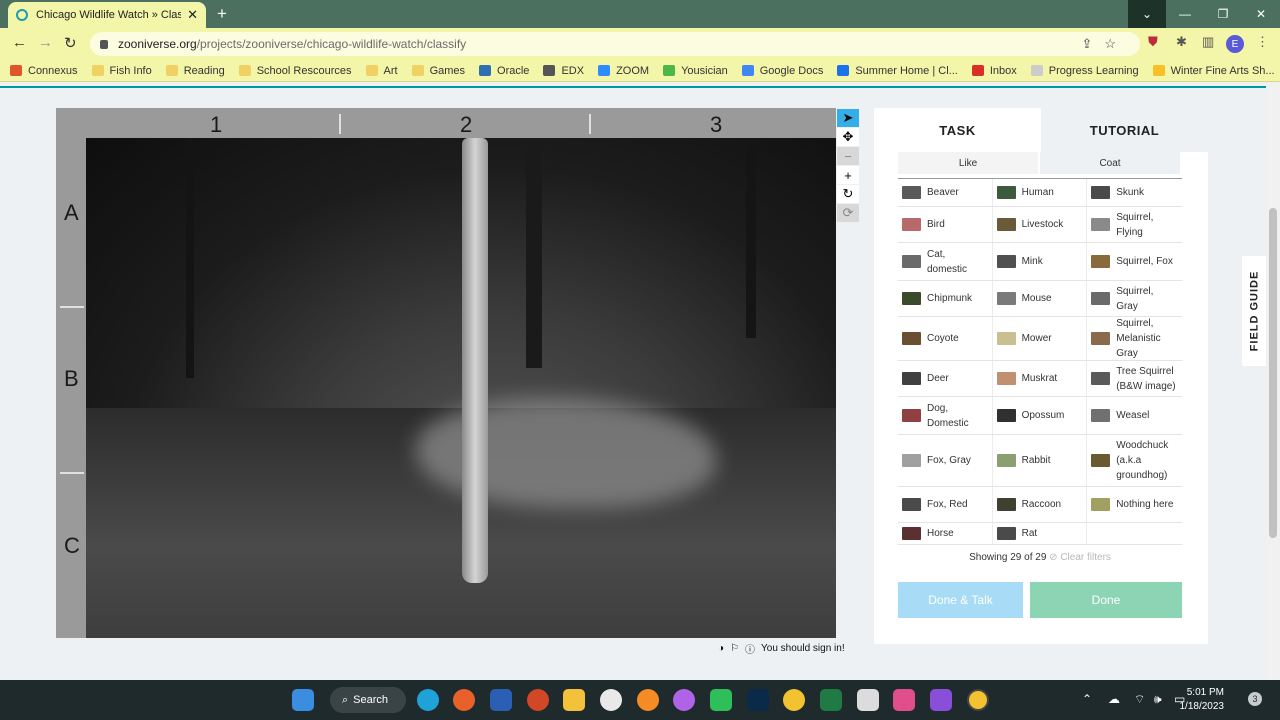 The image size is (1280, 720). I want to click on maximize-icon: ❐, so click(1223, 14).